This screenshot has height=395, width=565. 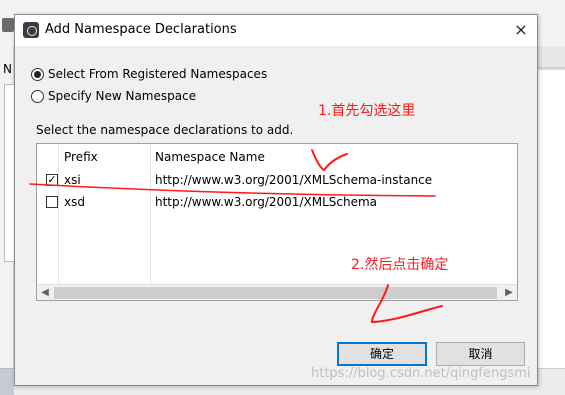 I want to click on row-prefix: xsd, so click(x=74, y=202).